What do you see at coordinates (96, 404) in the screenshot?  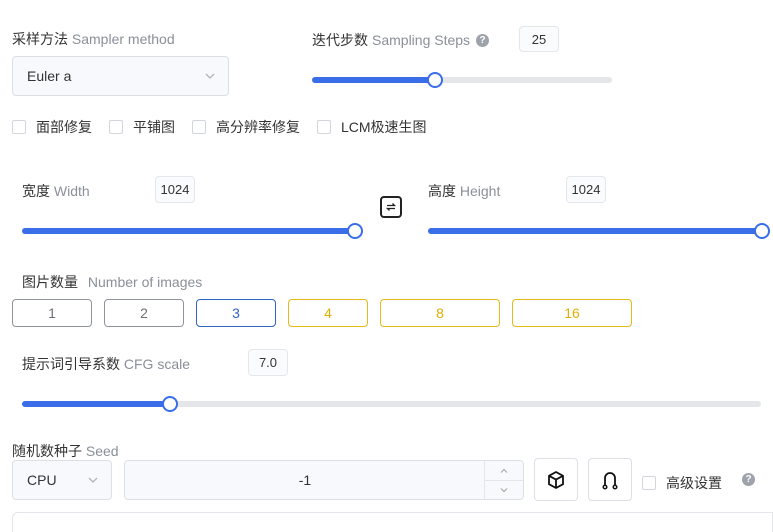 I see `cfg-slider-fill` at bounding box center [96, 404].